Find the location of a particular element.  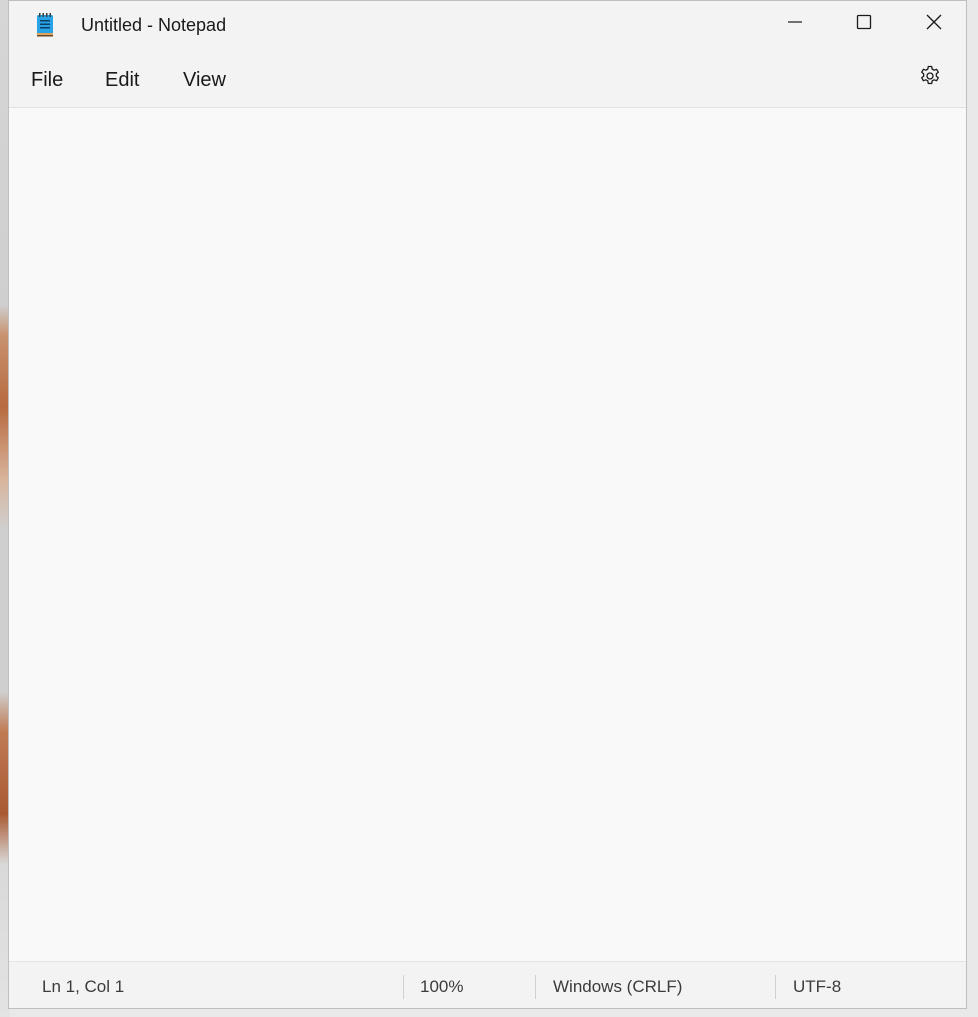

cursor-position: Ln 1, Col 1 is located at coordinates (83, 986).